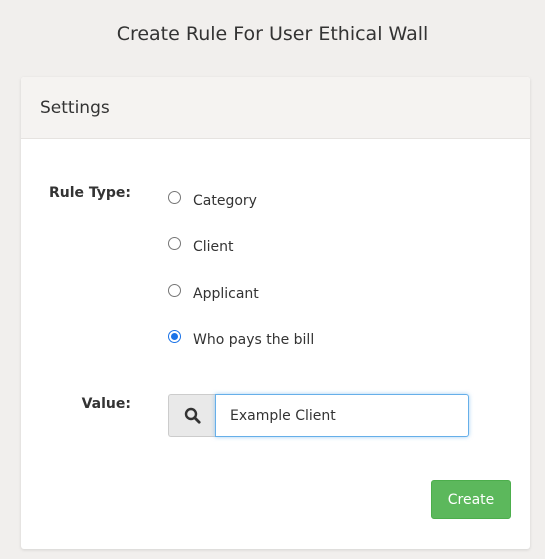  I want to click on radio-option-applicant: Applicant, so click(213, 292).